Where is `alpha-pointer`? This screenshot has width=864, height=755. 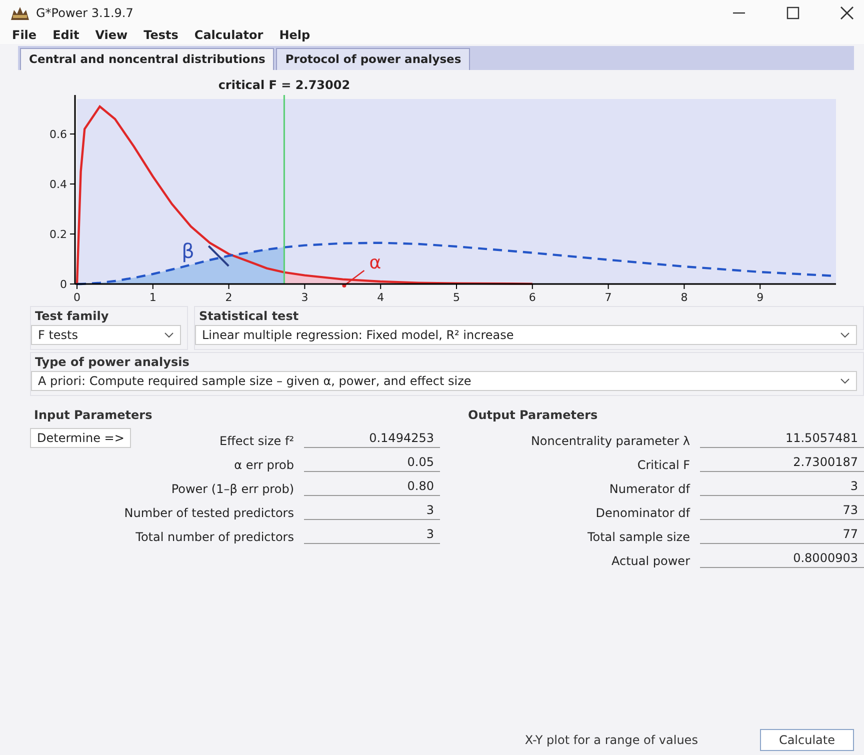 alpha-pointer is located at coordinates (353, 279).